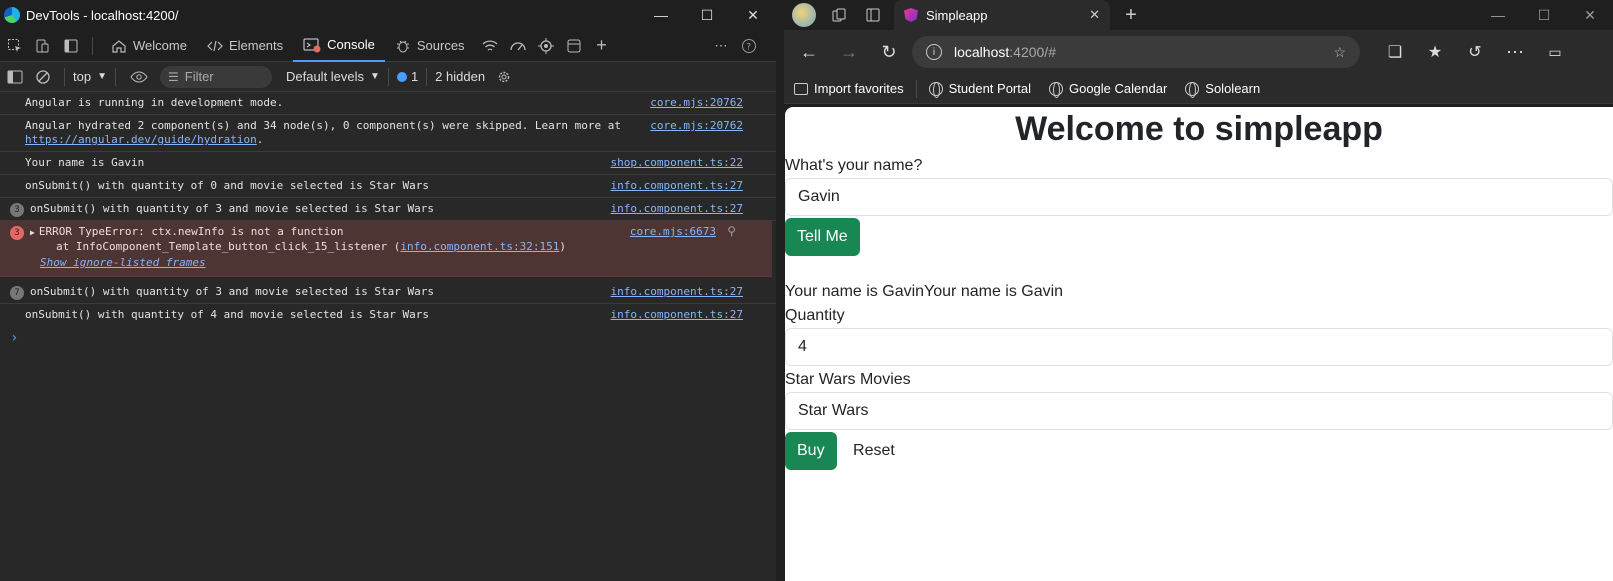 Image resolution: width=1613 pixels, height=581 pixels. Describe the element at coordinates (859, 88) in the screenshot. I see `favorite-label: Import favorites` at that location.